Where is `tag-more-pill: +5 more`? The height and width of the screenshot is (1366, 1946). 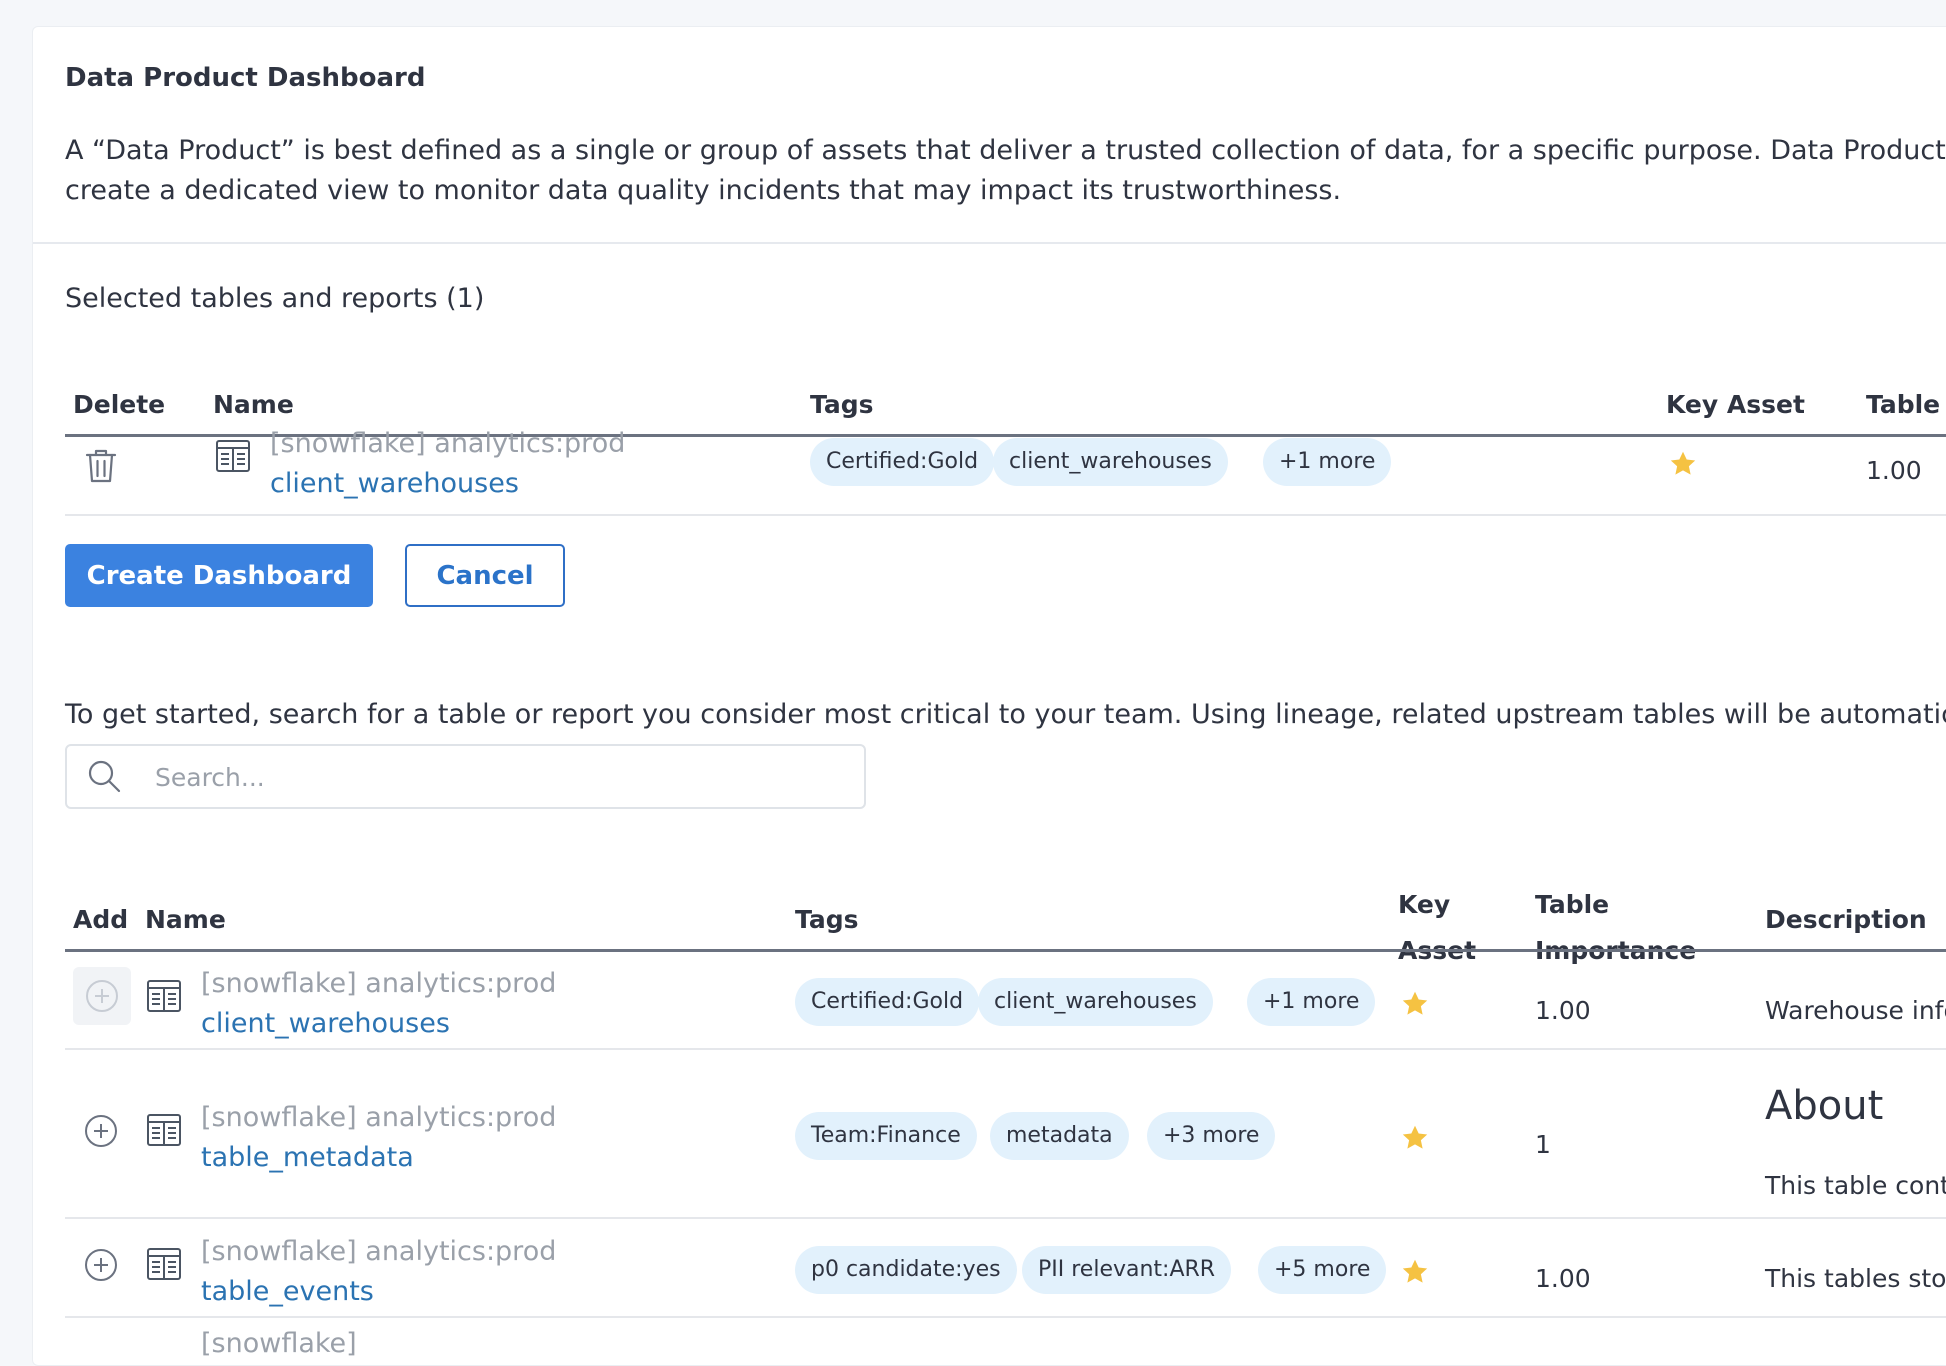 tag-more-pill: +5 more is located at coordinates (1322, 1270).